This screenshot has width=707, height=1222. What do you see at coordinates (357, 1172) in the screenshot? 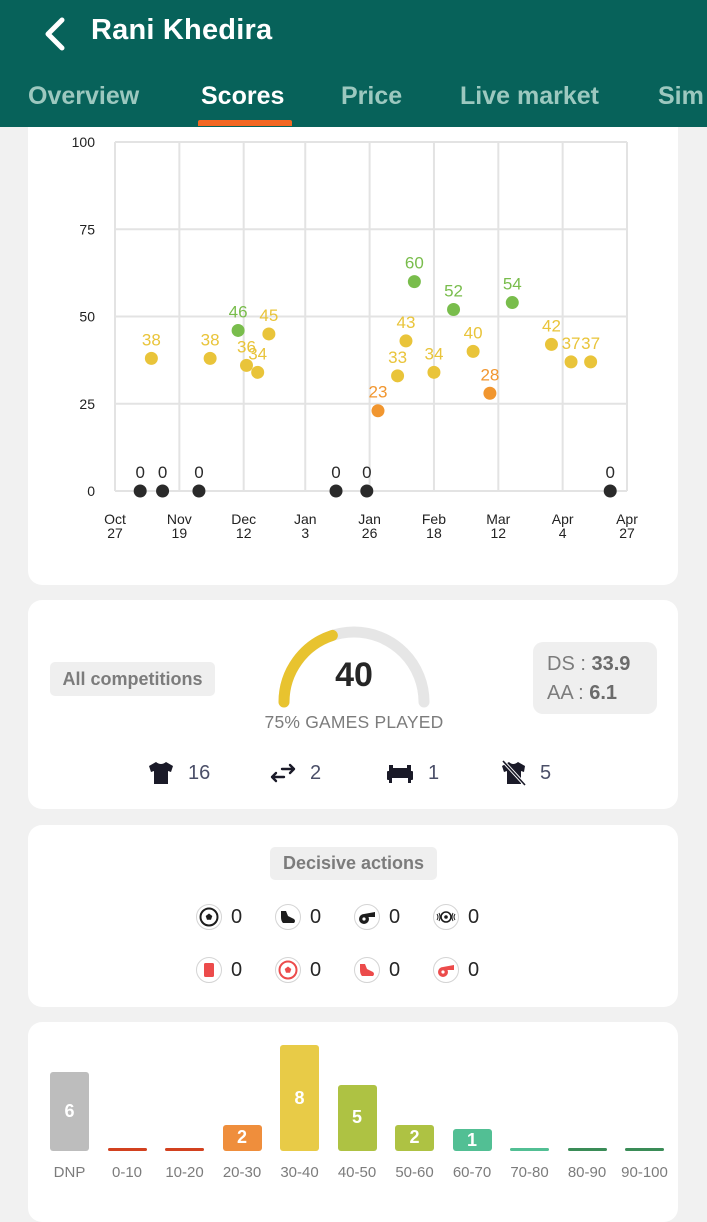
I see `distribution-bar-label: 40-50` at bounding box center [357, 1172].